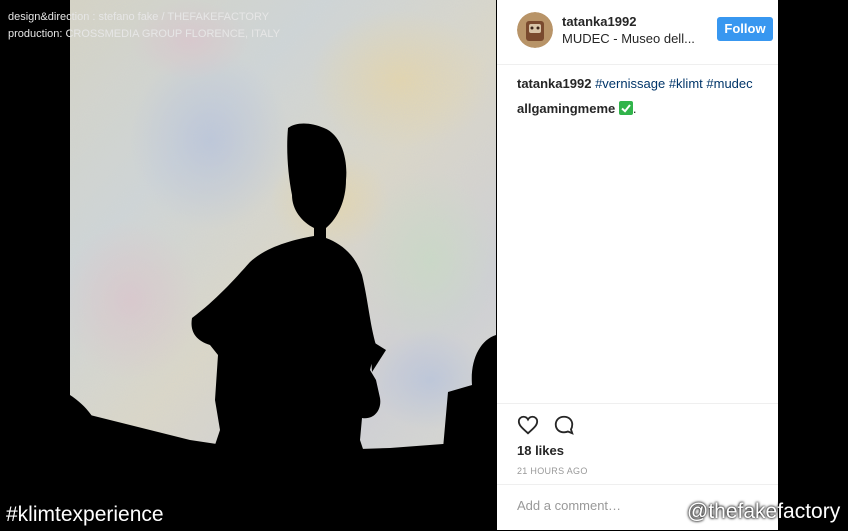  Describe the element at coordinates (764, 511) in the screenshot. I see `overlay-handle: @thefakefactory` at that location.